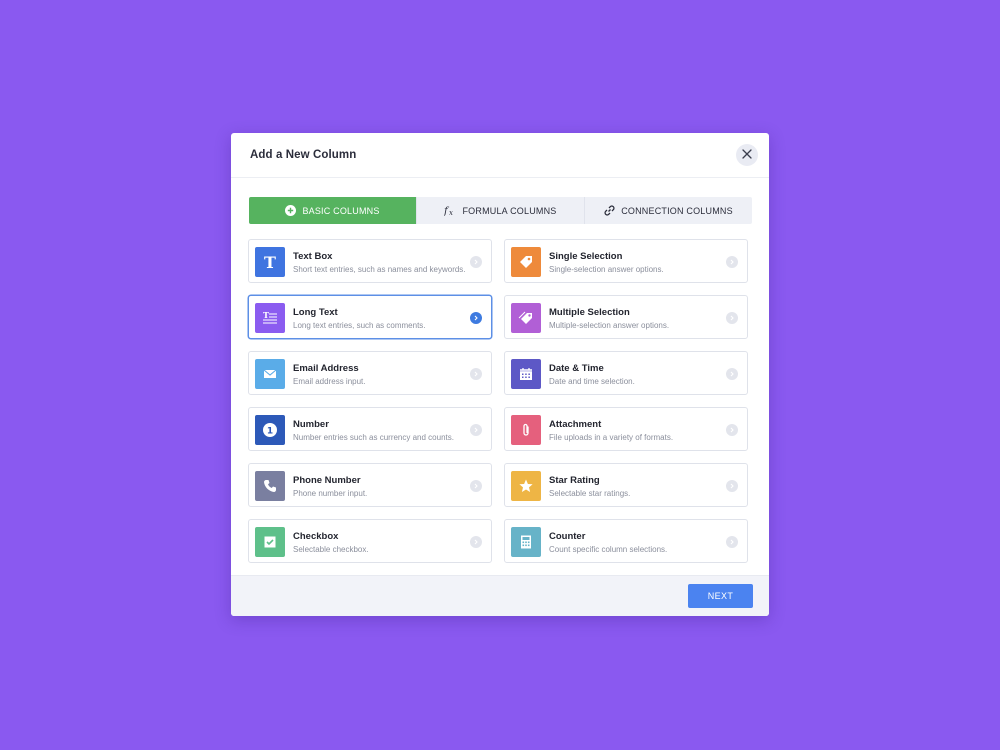 The width and height of the screenshot is (1000, 750). What do you see at coordinates (303, 155) in the screenshot?
I see `modal-title: Add a New Column` at bounding box center [303, 155].